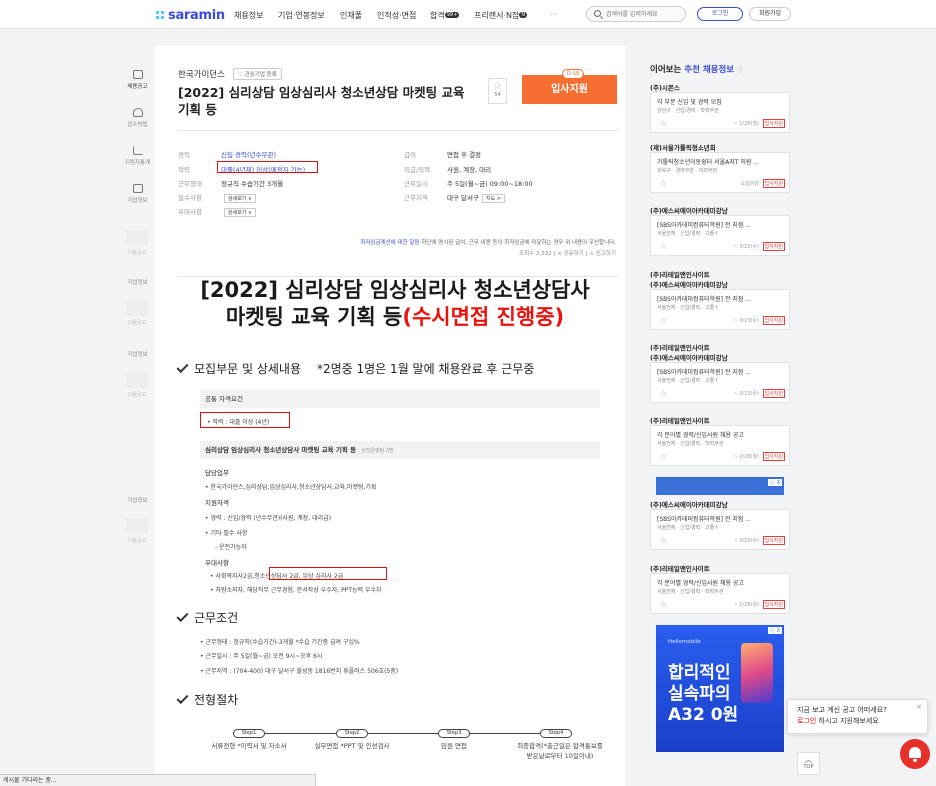 The height and width of the screenshot is (786, 936). What do you see at coordinates (160, 15) in the screenshot?
I see `logo-dots-icon` at bounding box center [160, 15].